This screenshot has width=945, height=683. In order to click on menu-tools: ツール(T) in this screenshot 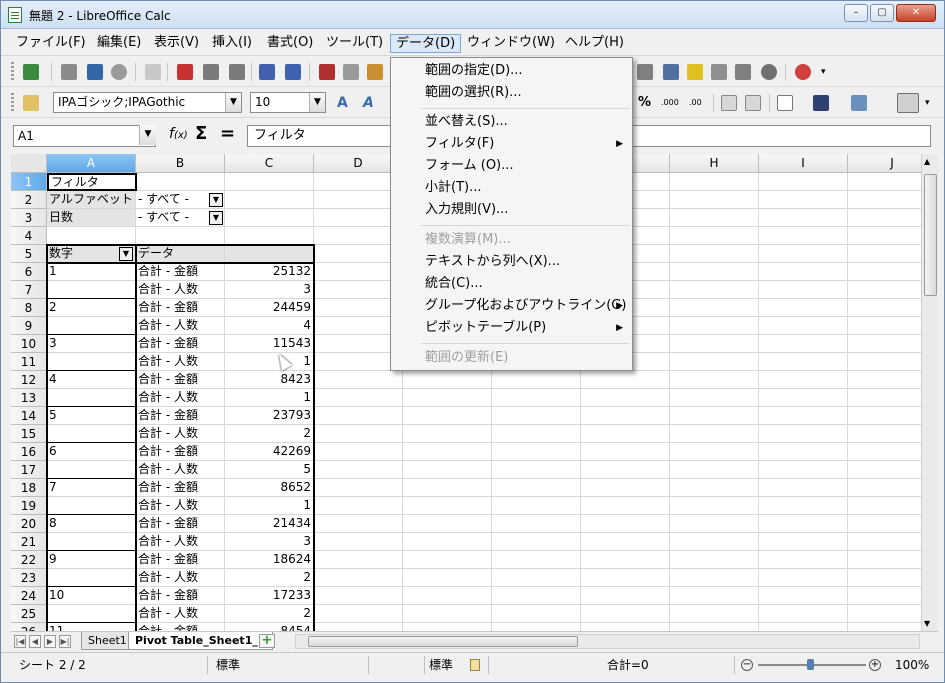, I will do `click(354, 43)`.